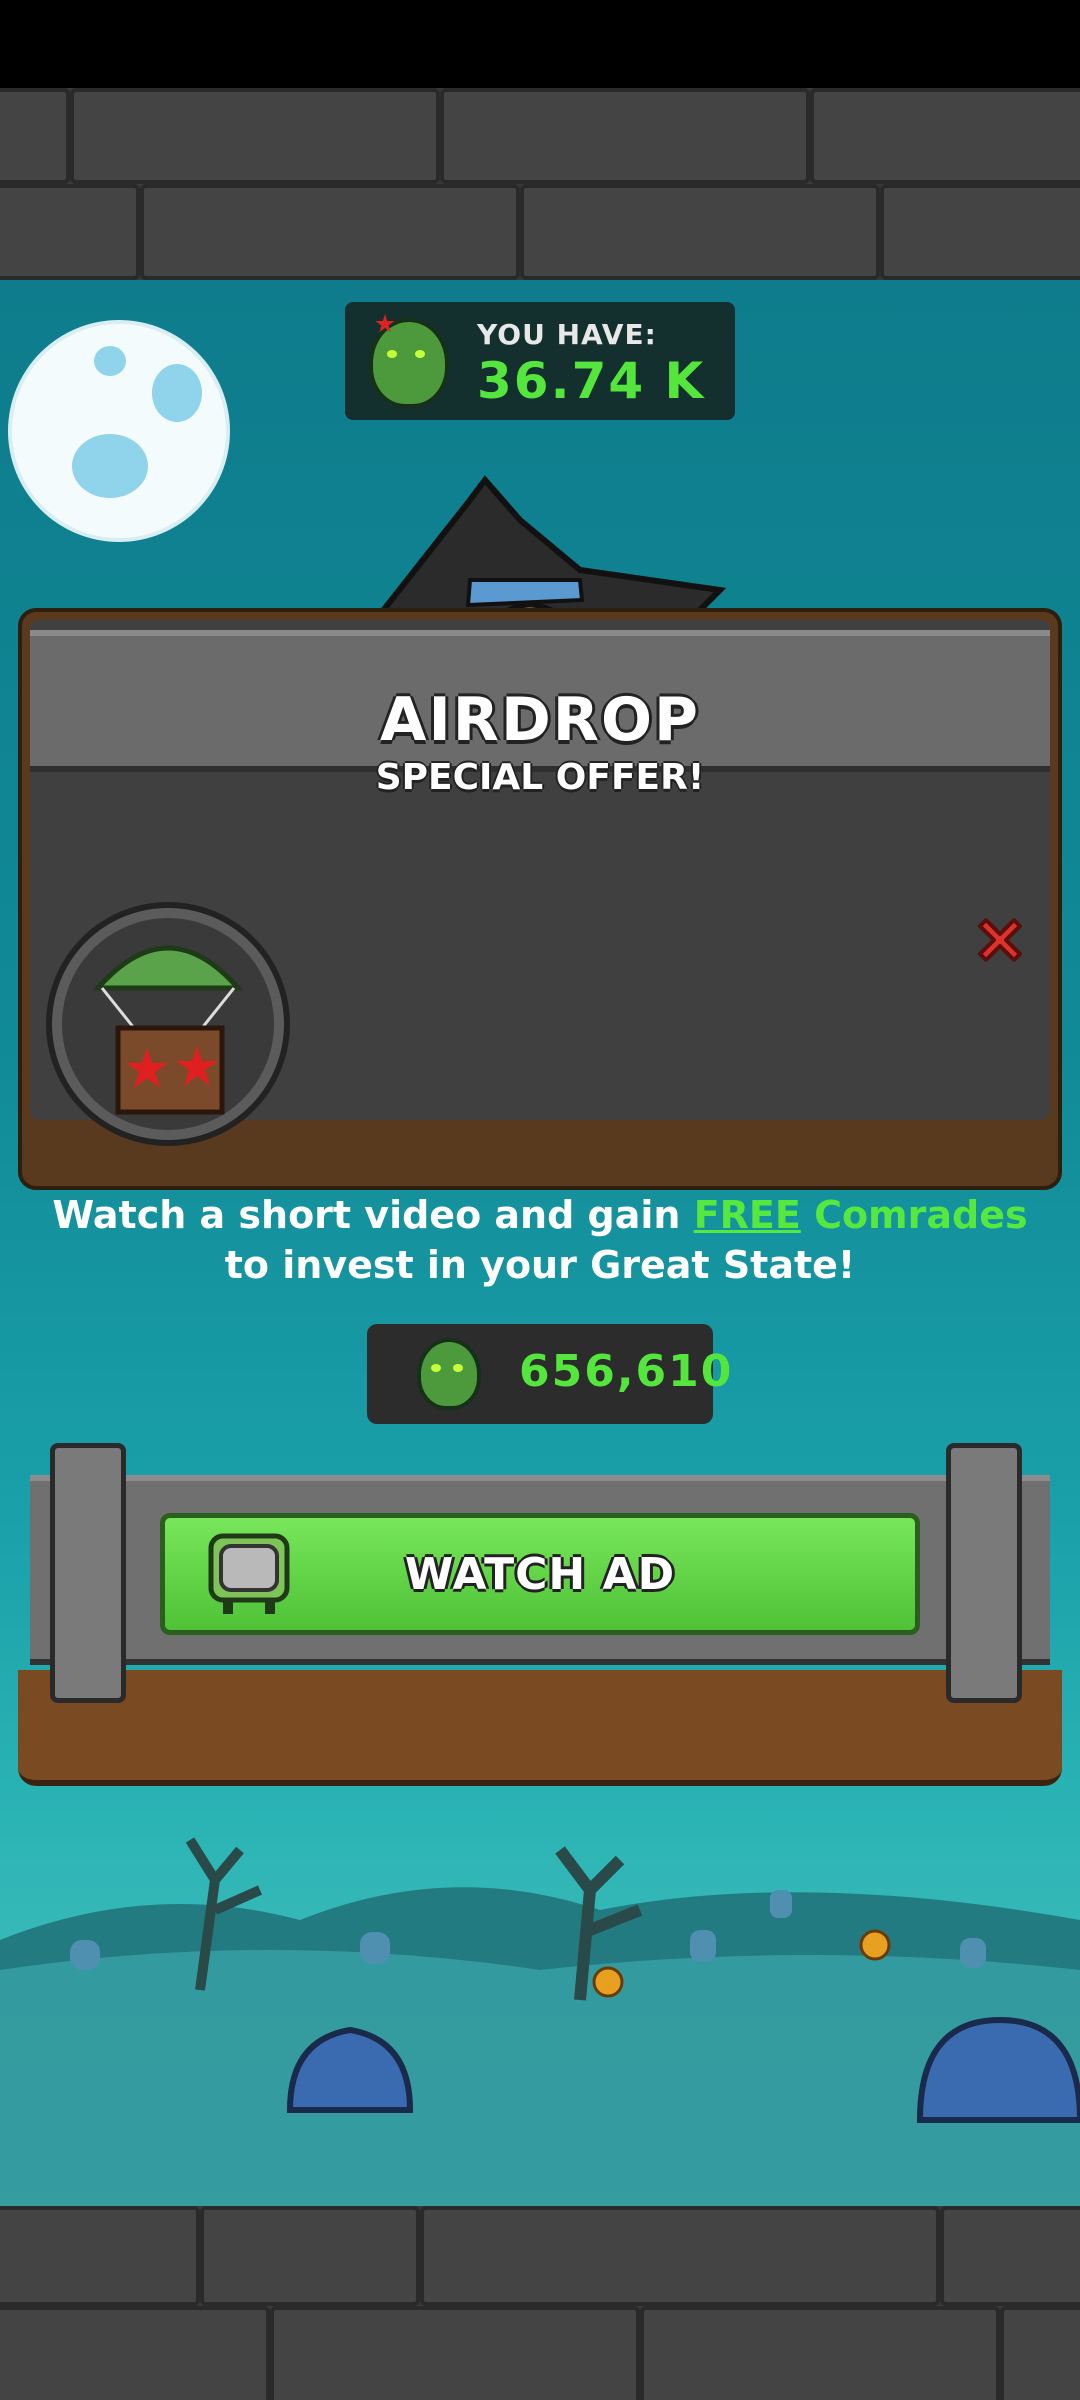 The height and width of the screenshot is (2400, 1080). Describe the element at coordinates (540, 2303) in the screenshot. I see `stone-wall-bottom` at that location.